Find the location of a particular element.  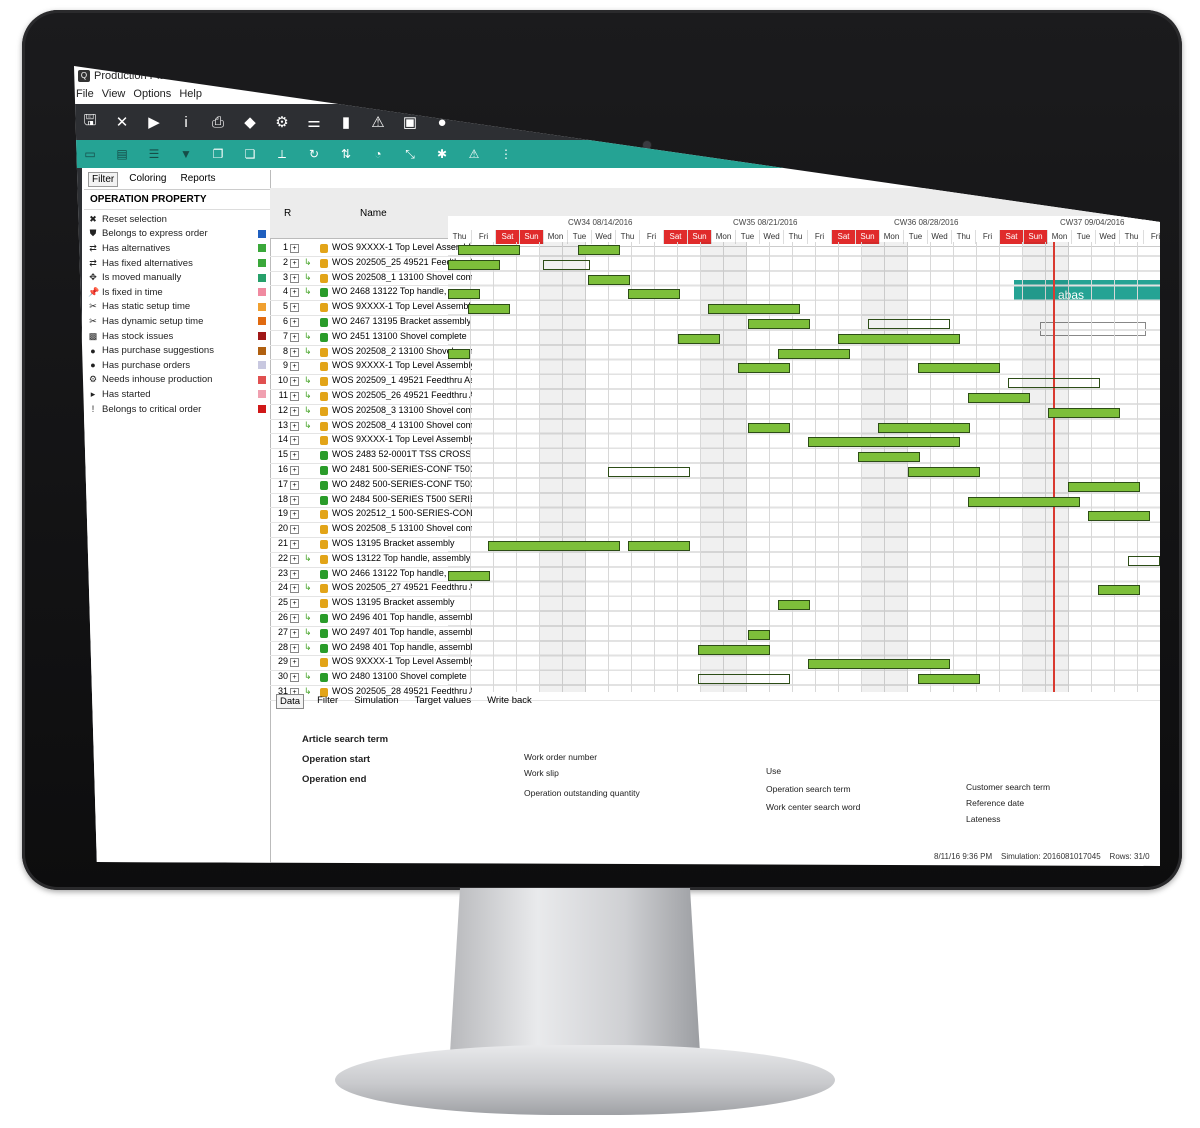

property-item: ⛊ Belongs to express order is located at coordinates (177, 234).